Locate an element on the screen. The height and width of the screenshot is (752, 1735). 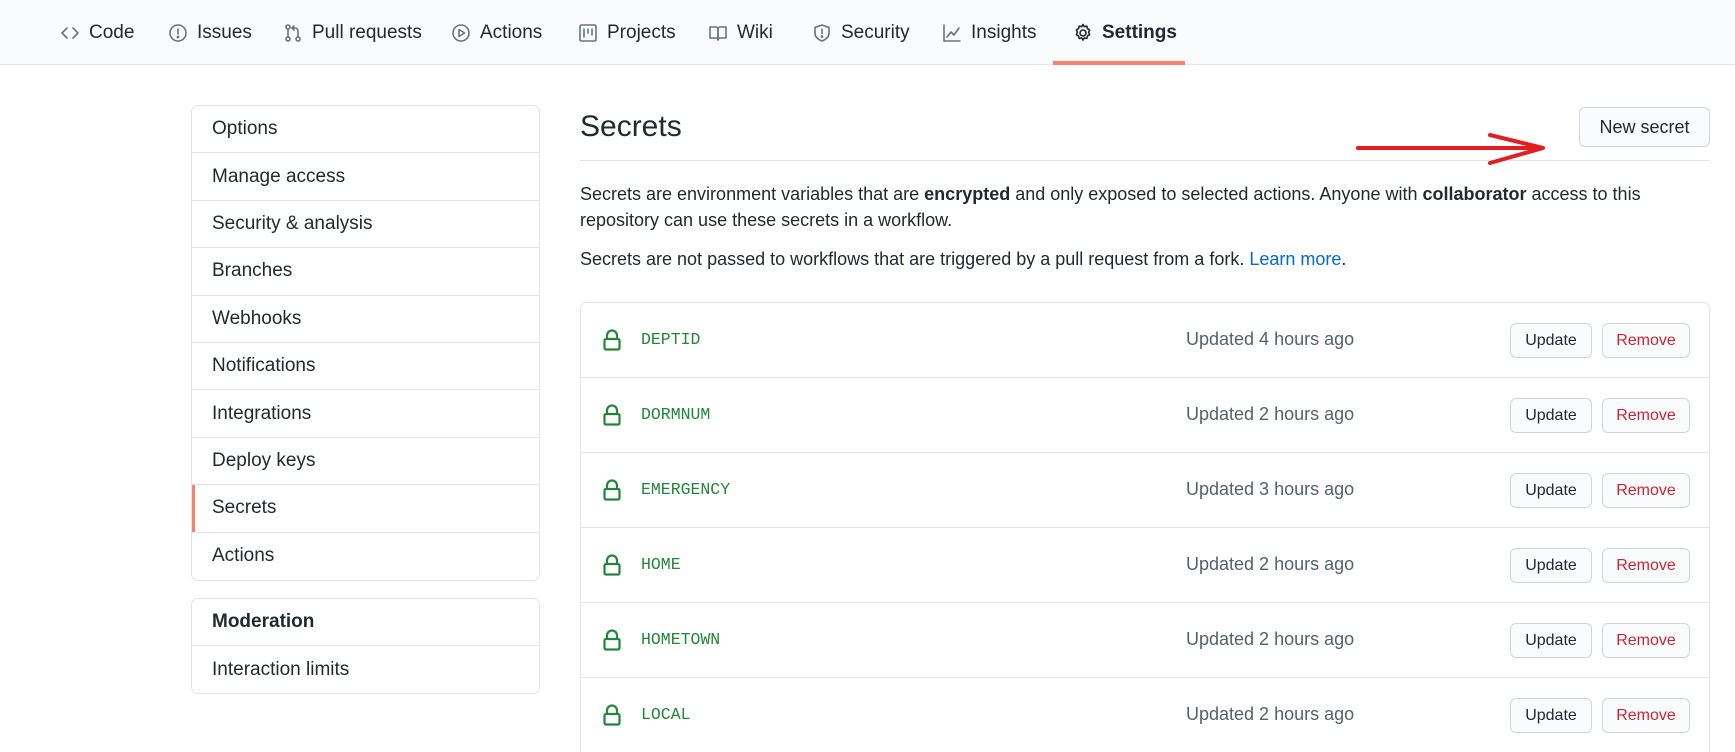
tab-label: Wiki is located at coordinates (755, 32).